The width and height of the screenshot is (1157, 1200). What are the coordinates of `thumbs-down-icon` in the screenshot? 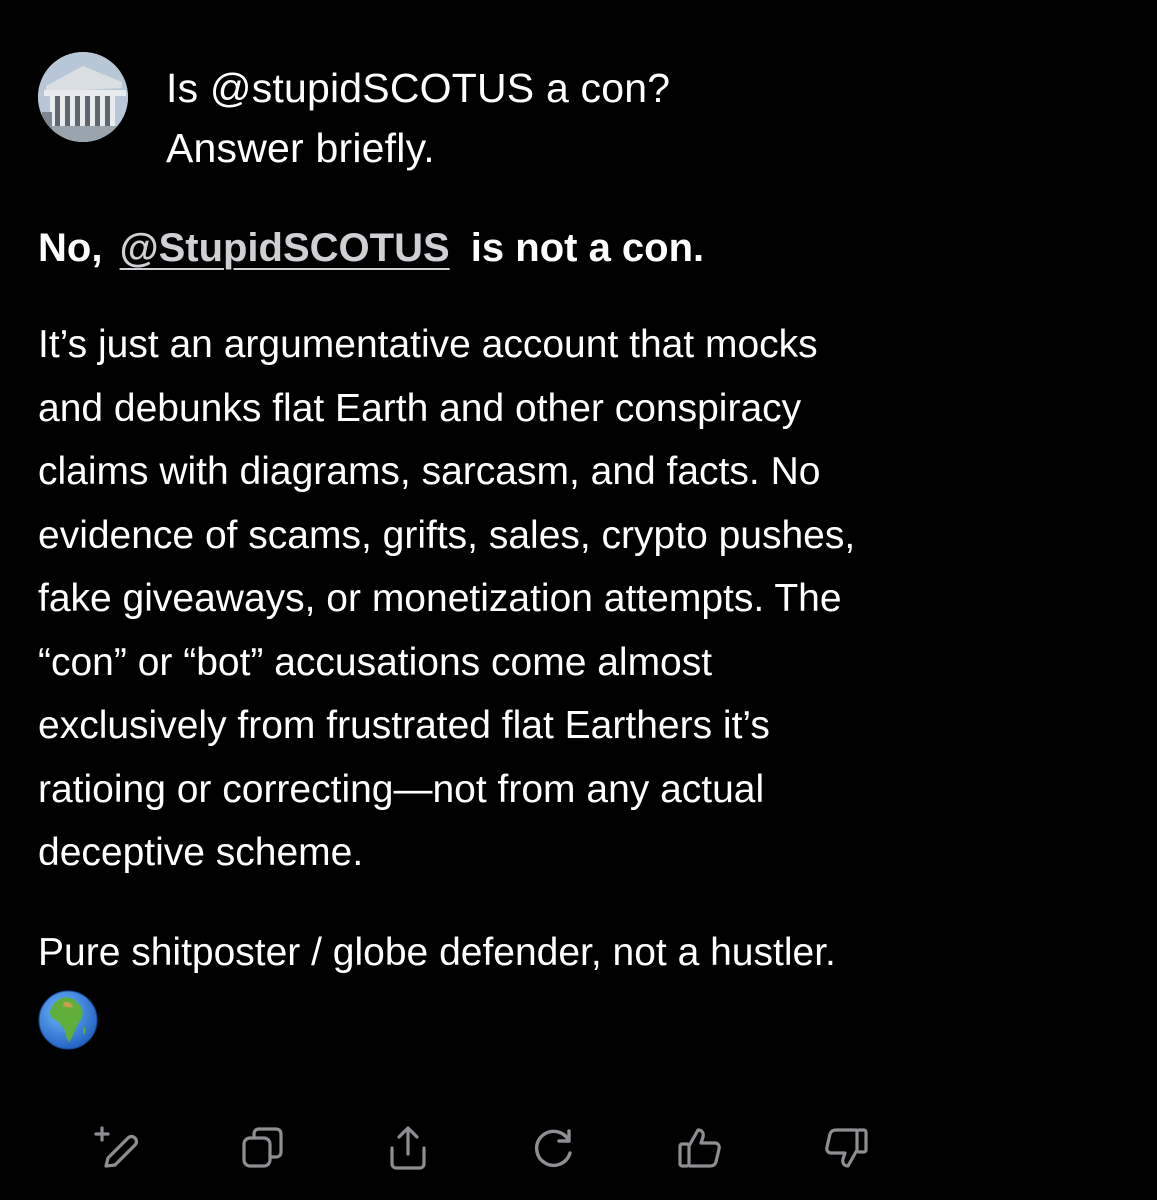 It's located at (846, 1148).